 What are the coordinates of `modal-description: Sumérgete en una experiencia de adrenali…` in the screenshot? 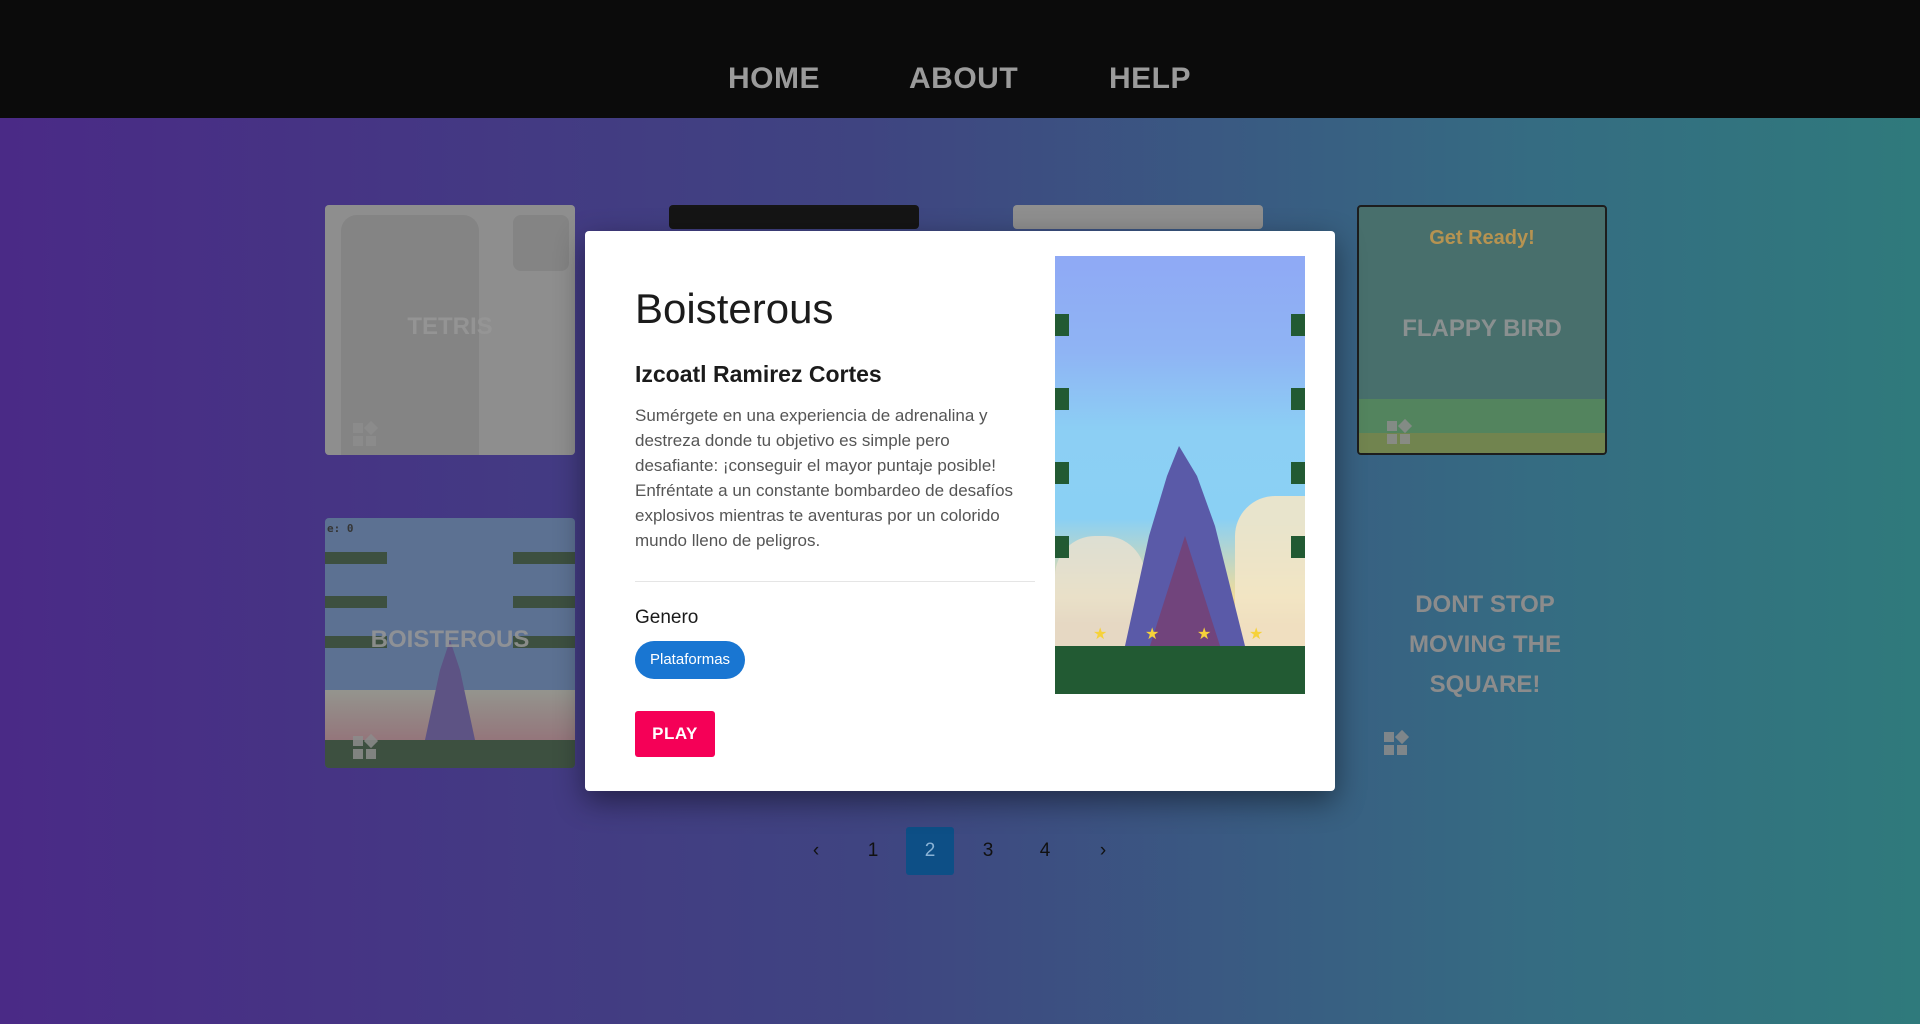 It's located at (824, 478).